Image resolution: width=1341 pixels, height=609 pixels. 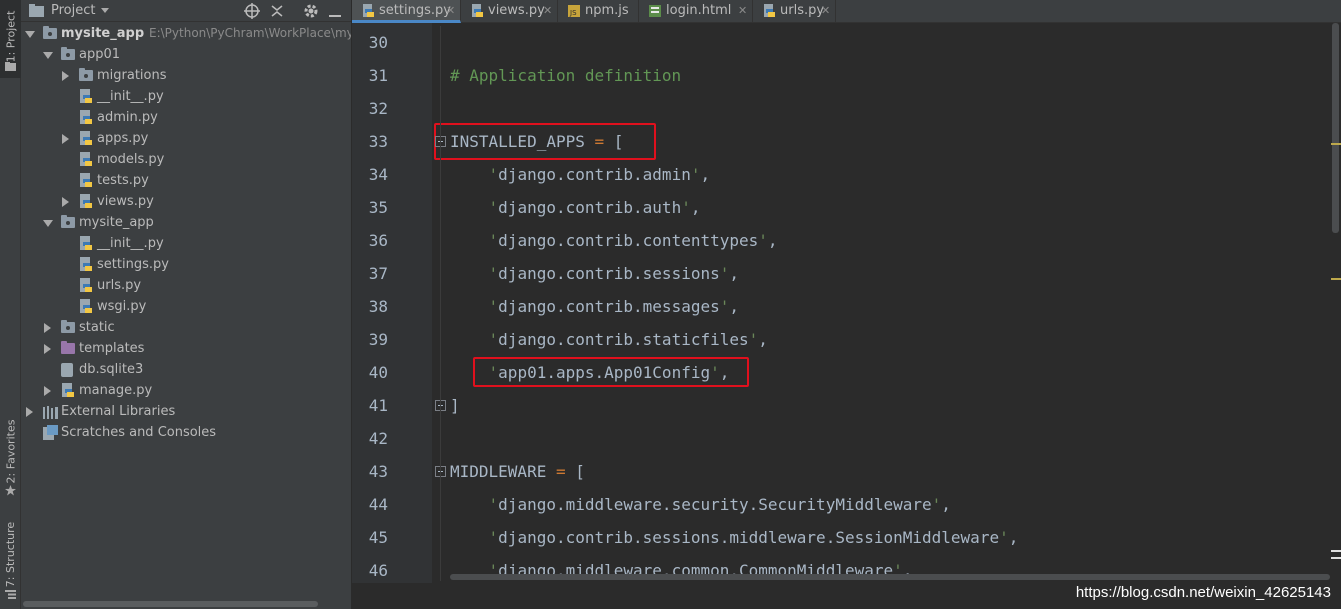 I want to click on tree-item-views-py: views.py, so click(x=186, y=201).